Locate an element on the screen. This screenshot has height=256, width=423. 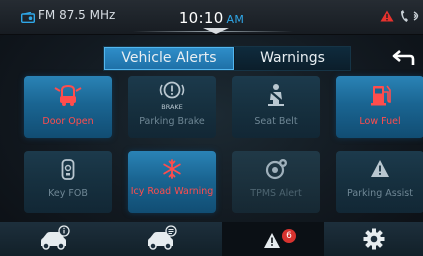
alerts-icon is located at coordinates (272, 240).